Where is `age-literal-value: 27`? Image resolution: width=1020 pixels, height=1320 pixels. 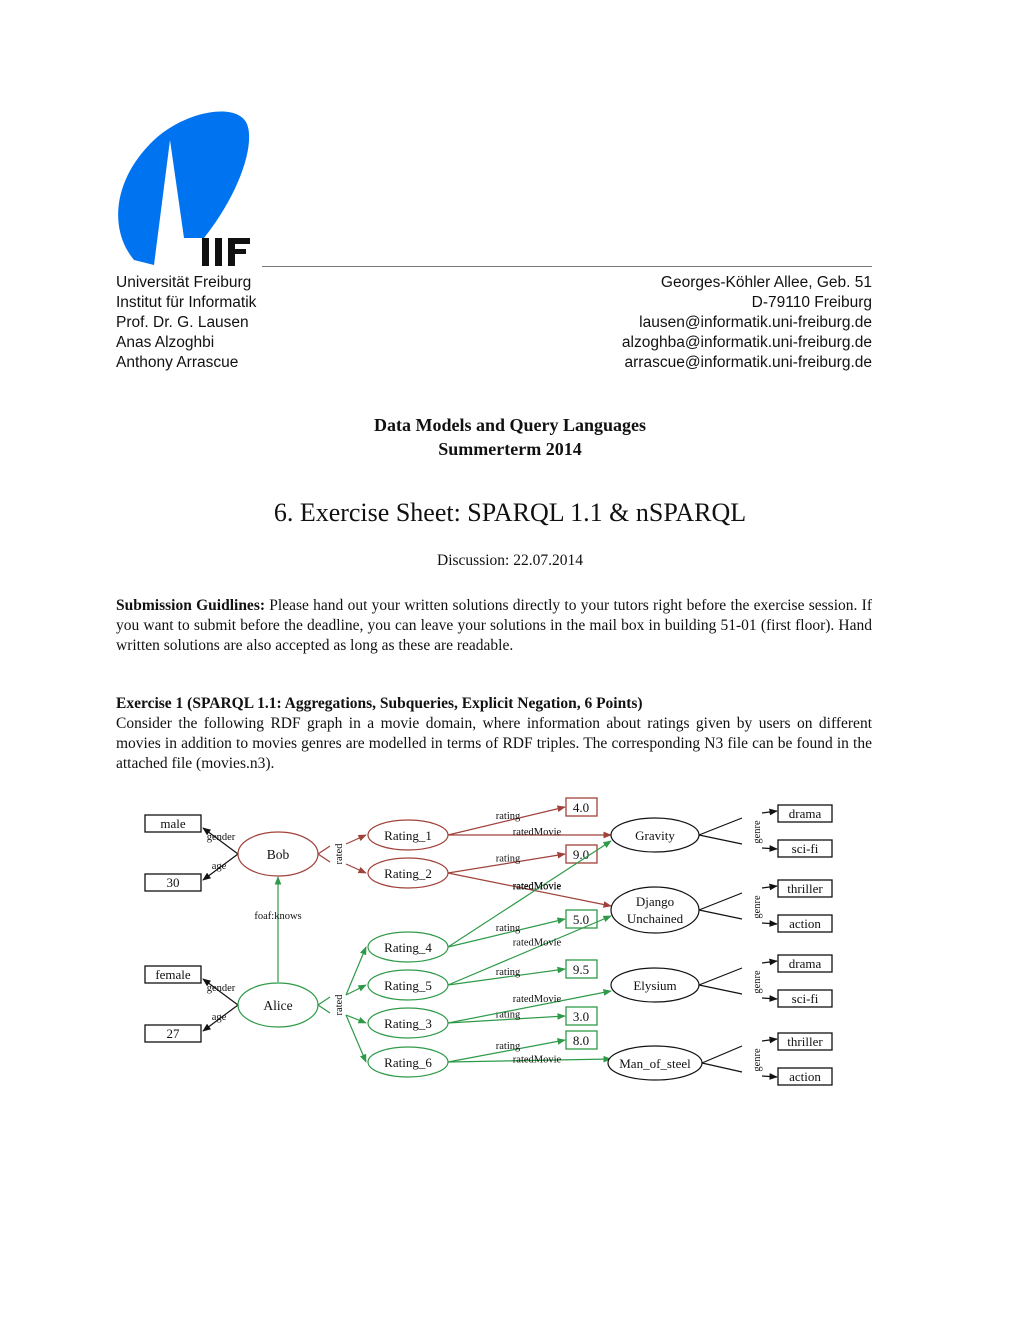 age-literal-value: 27 is located at coordinates (174, 1033).